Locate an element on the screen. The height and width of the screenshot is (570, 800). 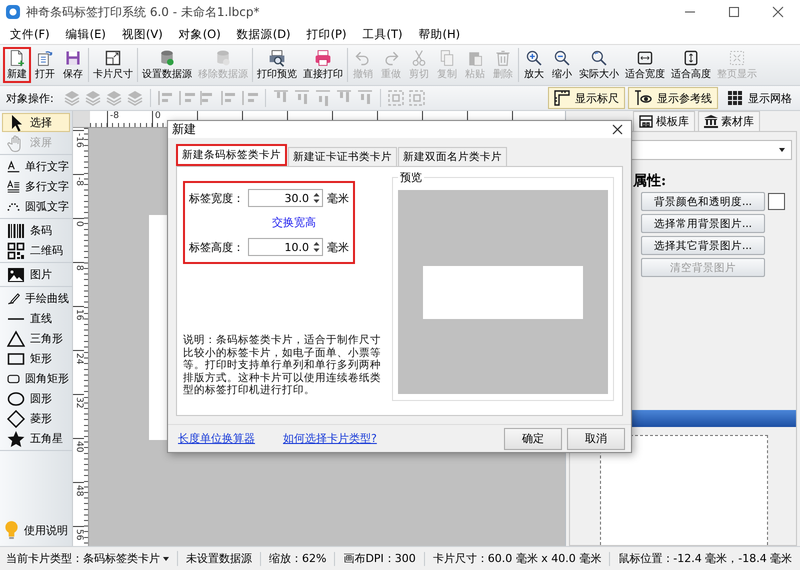
menu-item: 视图(V) is located at coordinates (142, 34).